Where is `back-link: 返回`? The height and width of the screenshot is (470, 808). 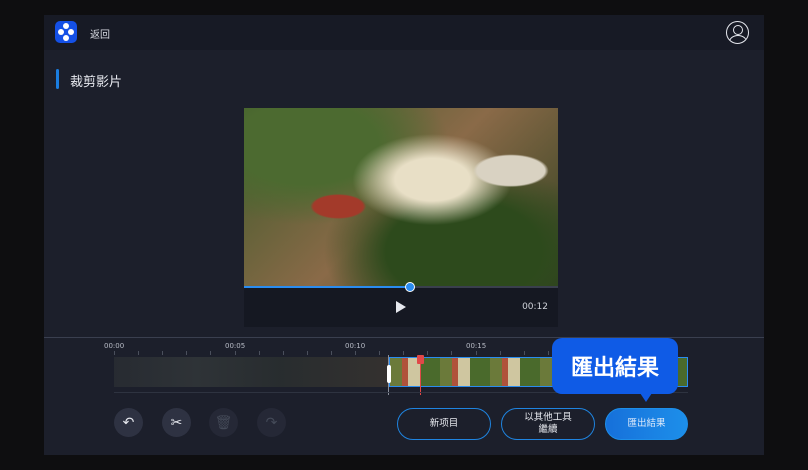
back-link: 返回 is located at coordinates (100, 33).